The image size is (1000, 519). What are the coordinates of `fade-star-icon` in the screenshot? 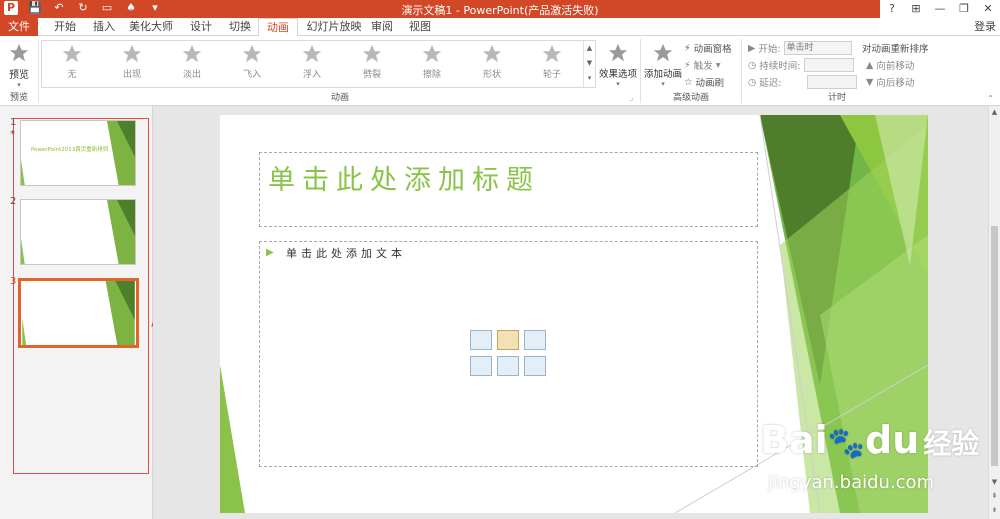 It's located at (192, 53).